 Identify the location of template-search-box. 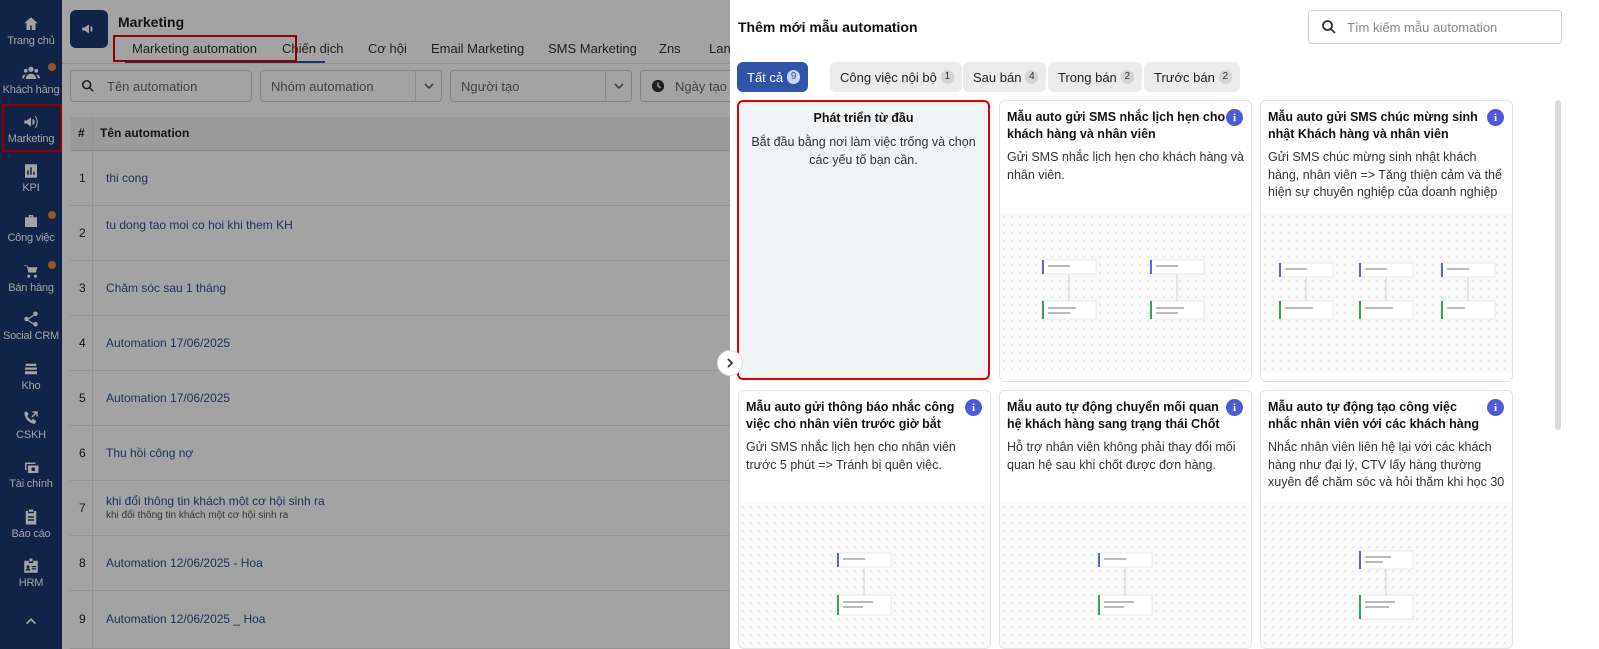
(1435, 27).